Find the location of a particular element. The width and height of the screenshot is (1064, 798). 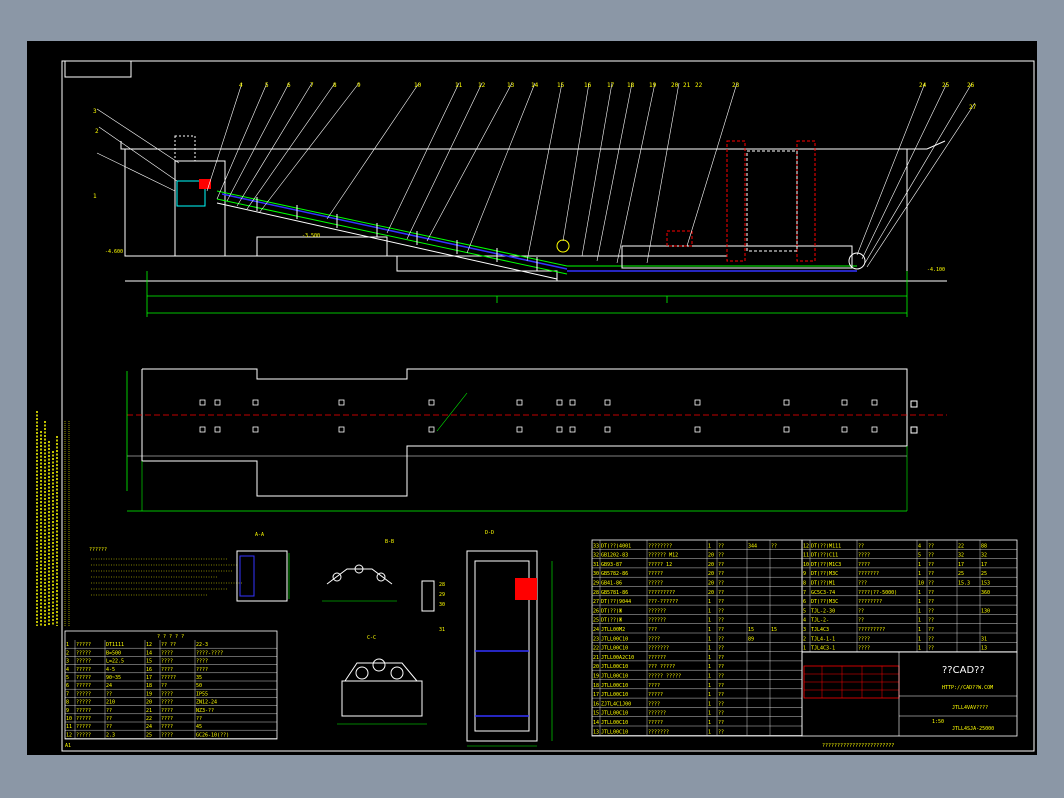

table-cell: 130 is located at coordinates (985, 611).